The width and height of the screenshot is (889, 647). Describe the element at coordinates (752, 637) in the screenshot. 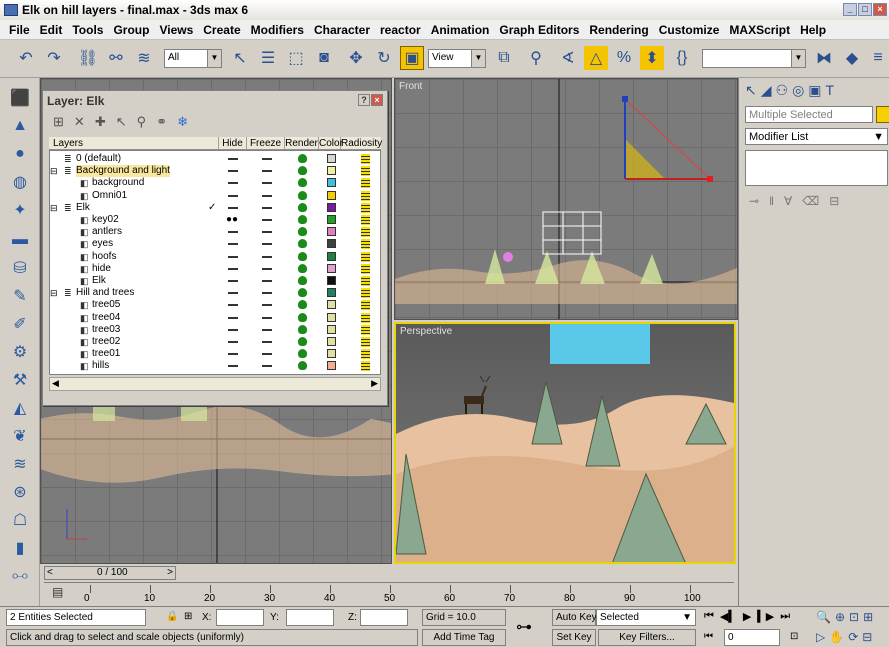

I see `current-frame-input: 0` at that location.